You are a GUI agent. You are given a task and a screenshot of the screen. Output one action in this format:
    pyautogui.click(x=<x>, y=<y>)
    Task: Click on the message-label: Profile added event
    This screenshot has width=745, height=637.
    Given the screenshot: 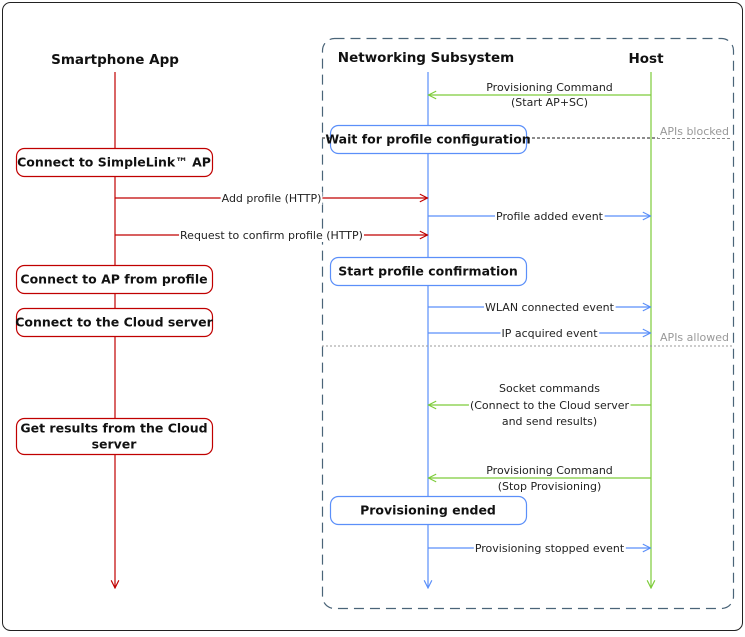 What is the action you would take?
    pyautogui.click(x=550, y=216)
    